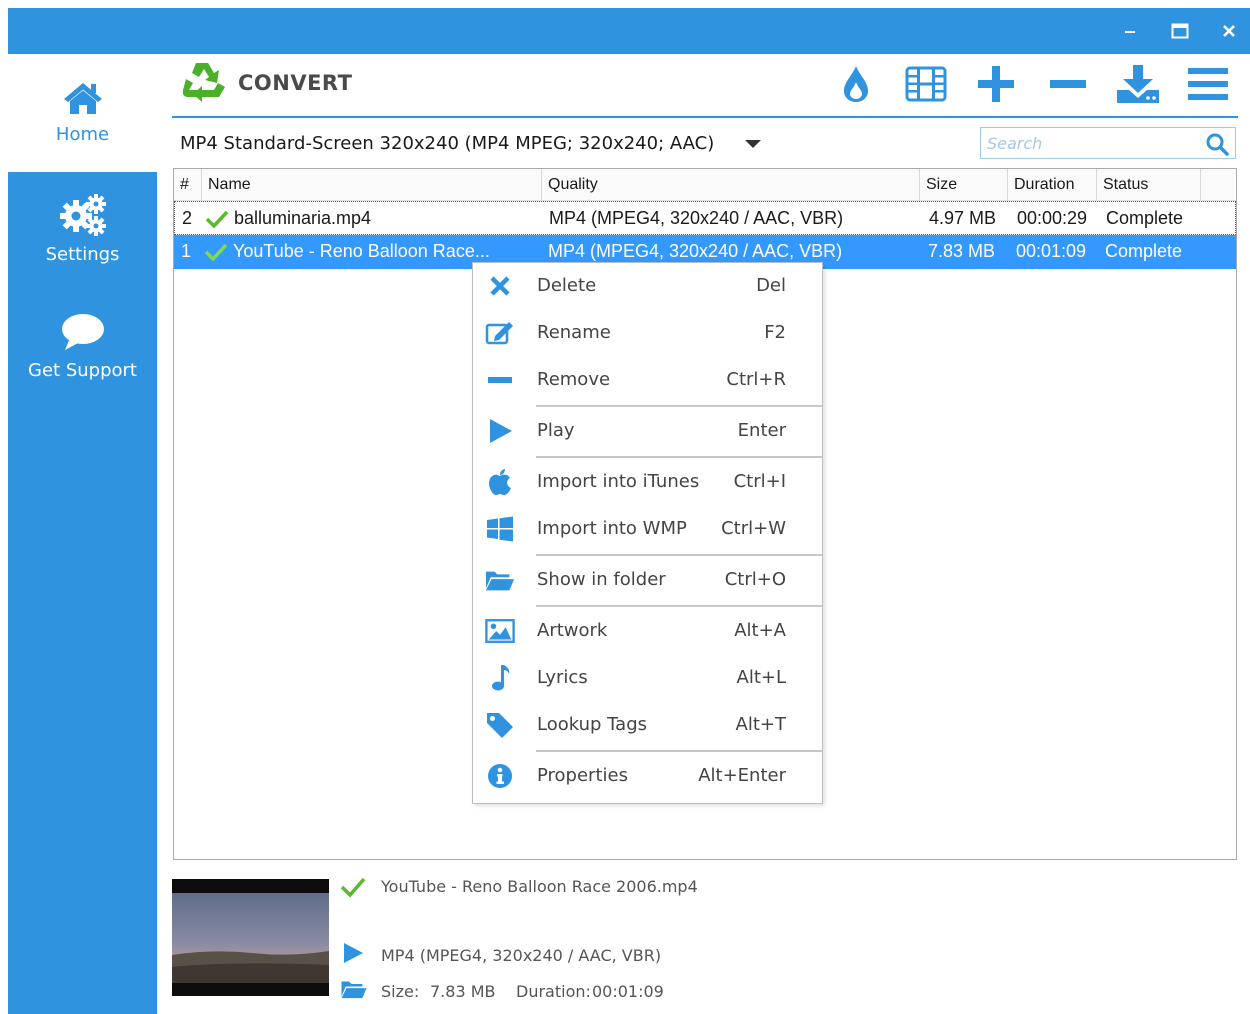 The image size is (1250, 1014). Describe the element at coordinates (1052, 185) in the screenshot. I see `column-header-duration: Duration` at that location.